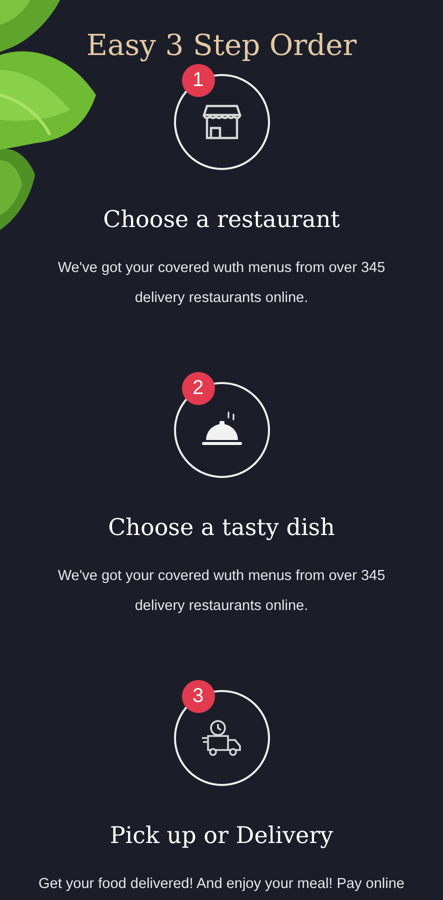  I want to click on step-description: Get your food delivered! And enjoy your meal! Pay online, so click(222, 884).